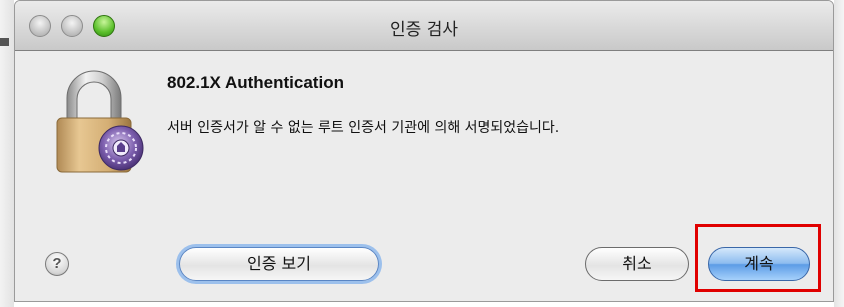 The height and width of the screenshot is (307, 844). I want to click on cancel-button: 취소, so click(637, 264).